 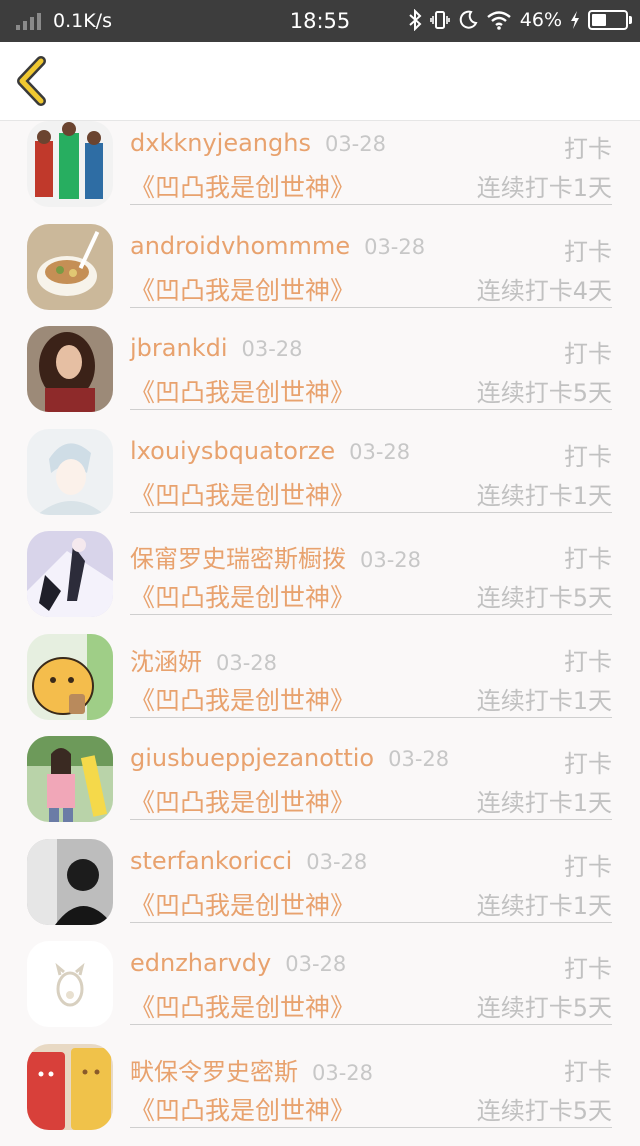 I want to click on list-item: sterfankoricci 03-28 打卡 《凹凸我是创世神》 连续打卡1天, so click(x=320, y=890).